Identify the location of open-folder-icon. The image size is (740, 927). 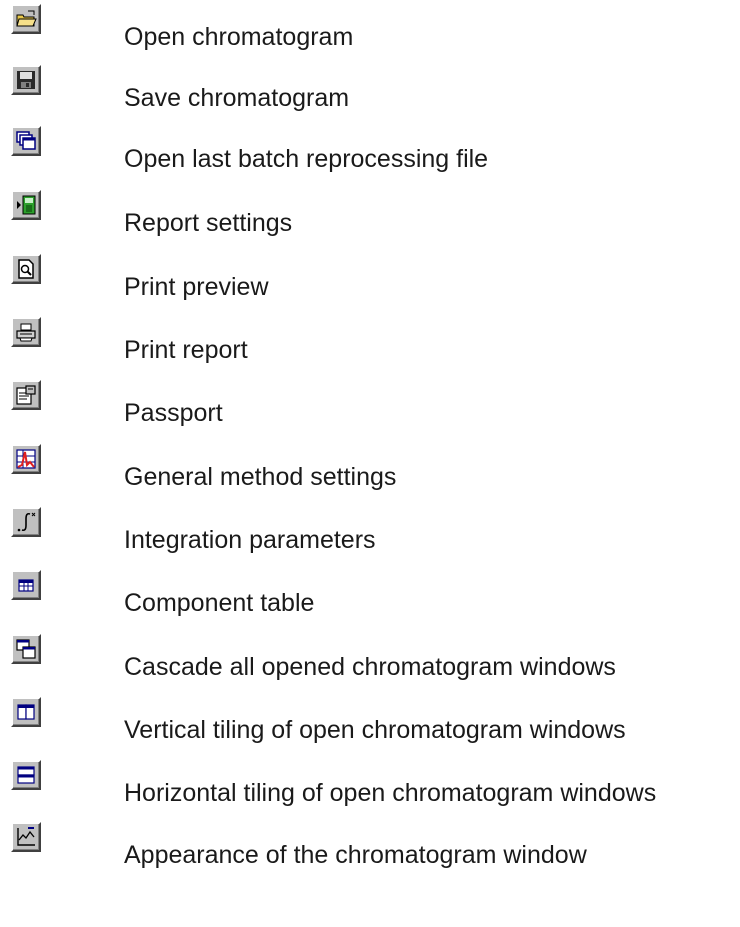
(26, 18).